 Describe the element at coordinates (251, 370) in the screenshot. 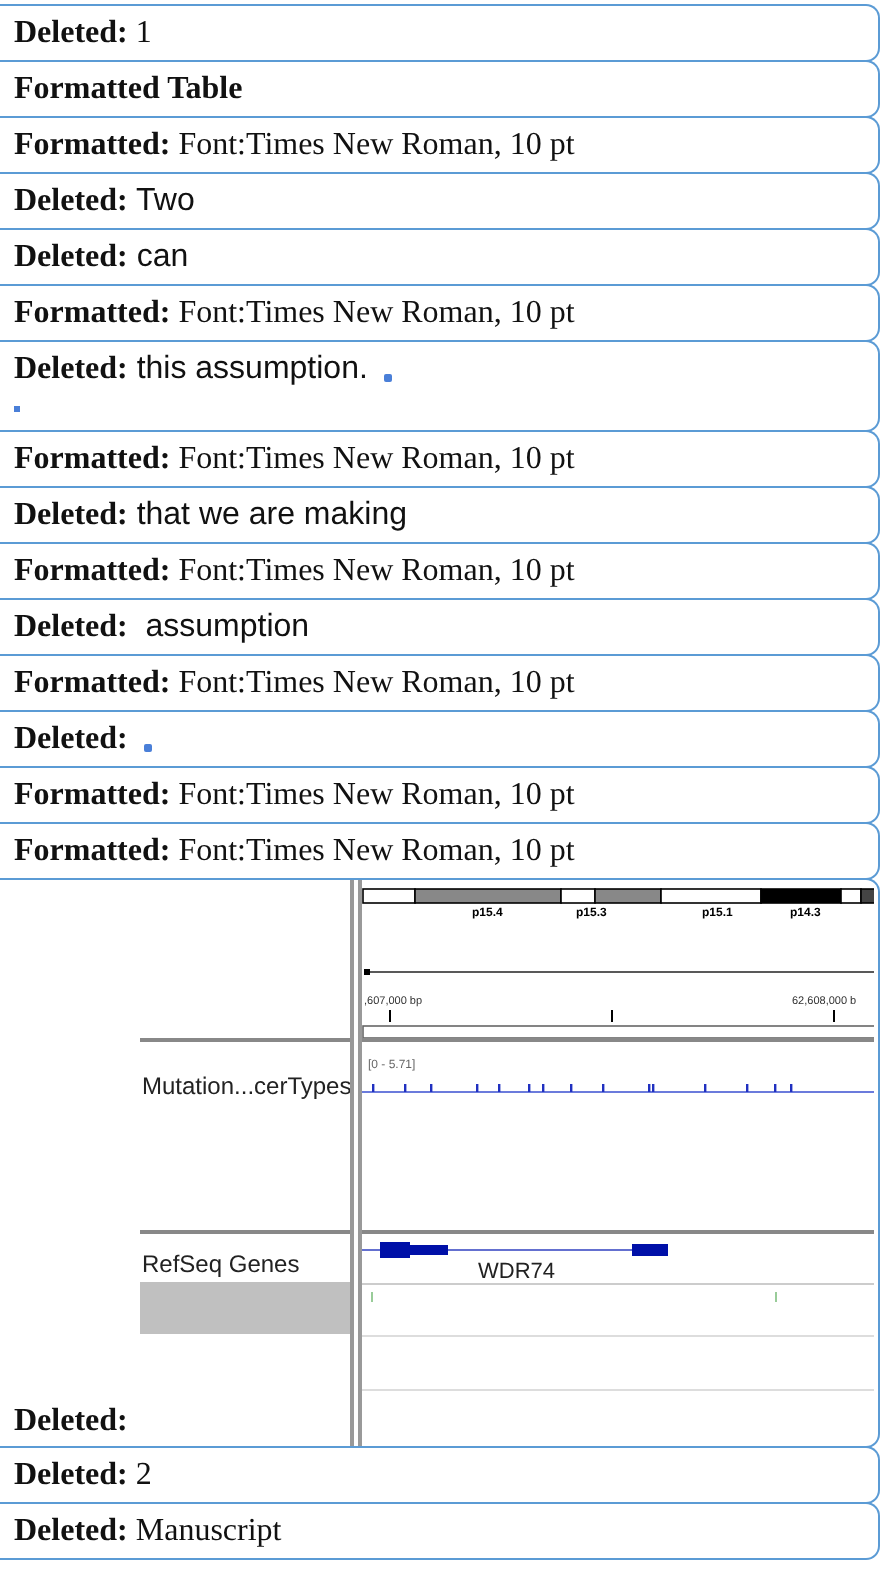

I see `change-text: this assumption.` at that location.